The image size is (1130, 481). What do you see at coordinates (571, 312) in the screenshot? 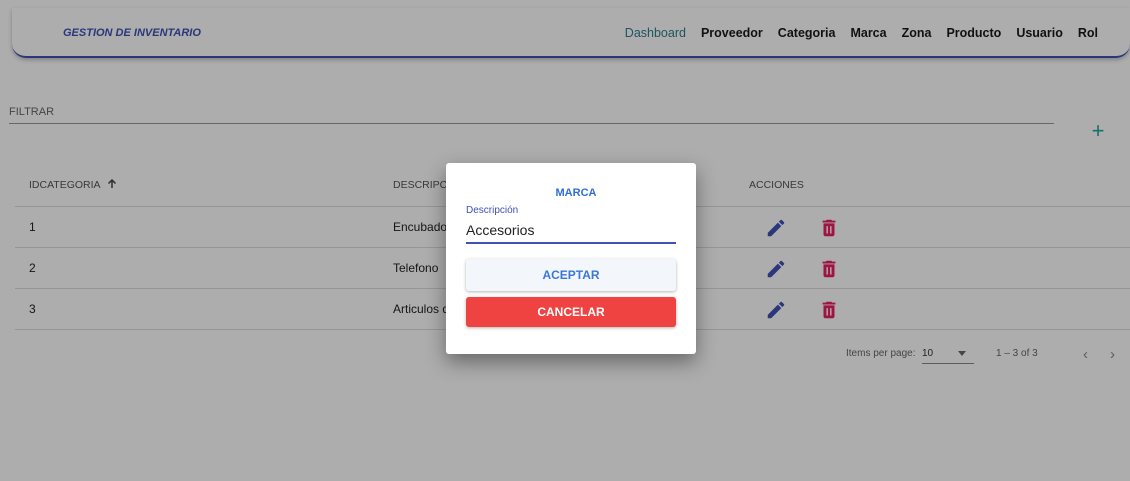
I see `cancel-button: CANCELAR` at bounding box center [571, 312].